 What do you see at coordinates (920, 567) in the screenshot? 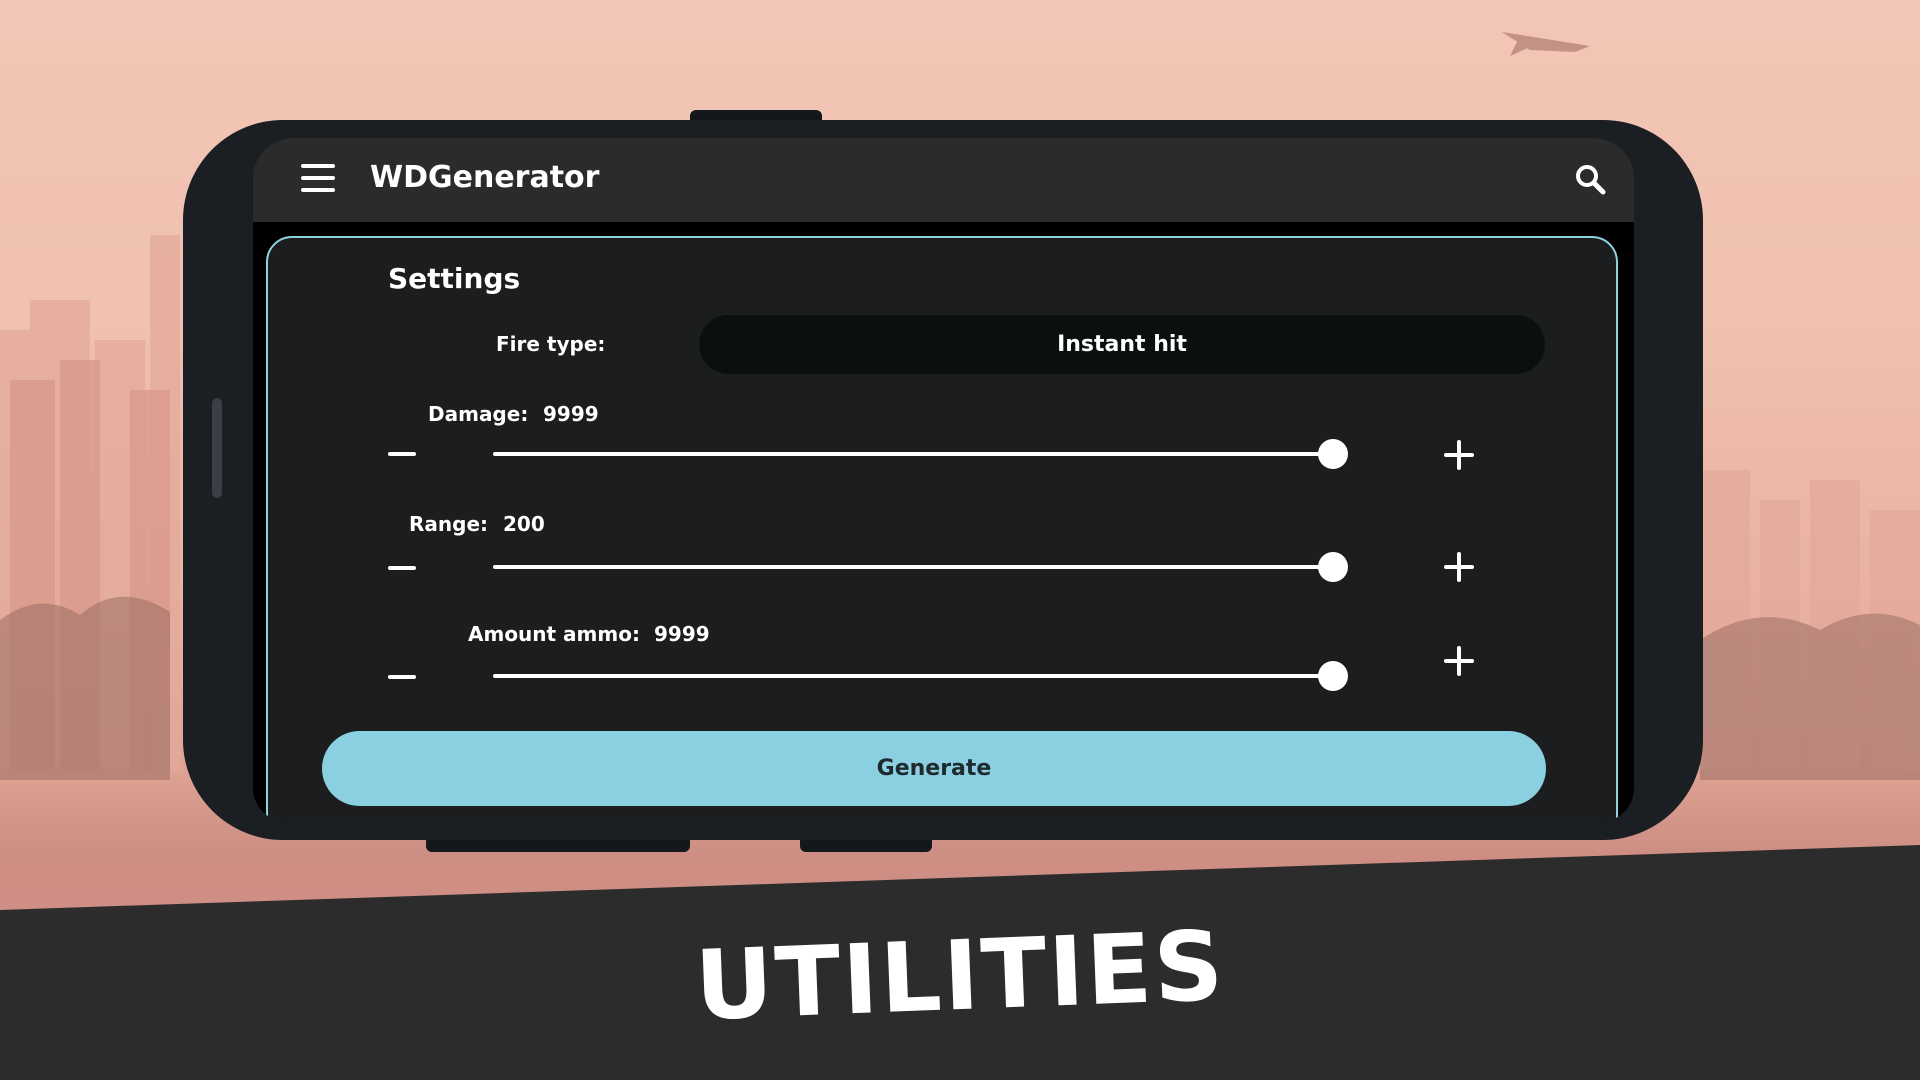
I see `range-slider-track` at bounding box center [920, 567].